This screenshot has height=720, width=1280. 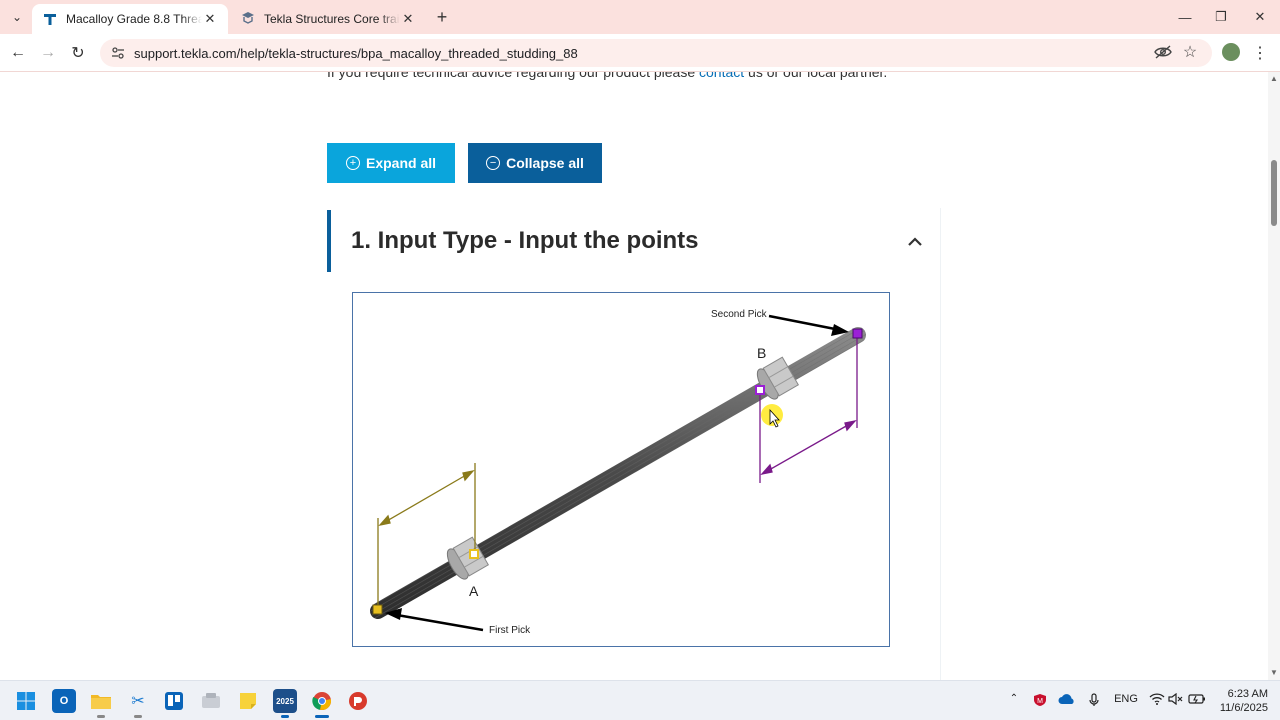 I want to click on snipping-tool-icon: ✂, so click(x=138, y=703).